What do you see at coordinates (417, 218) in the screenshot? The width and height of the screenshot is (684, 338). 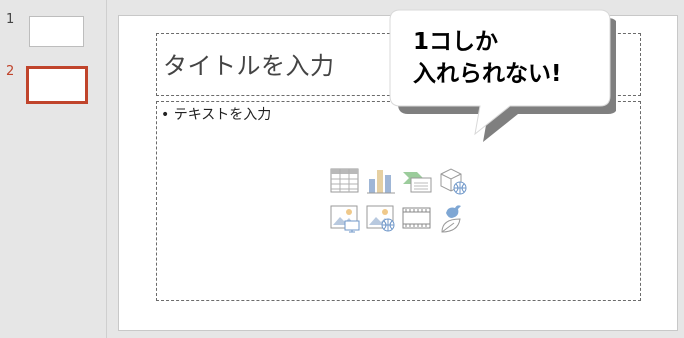 I see `insert-video-icon` at bounding box center [417, 218].